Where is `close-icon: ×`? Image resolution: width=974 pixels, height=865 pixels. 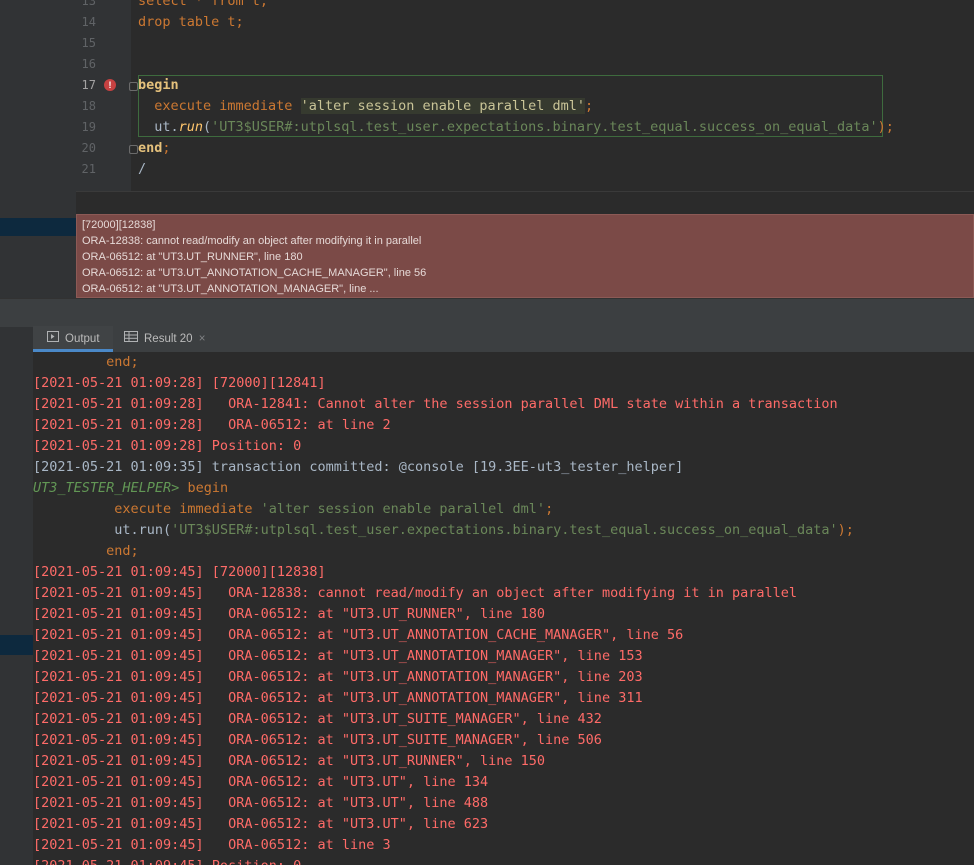 close-icon: × is located at coordinates (202, 339).